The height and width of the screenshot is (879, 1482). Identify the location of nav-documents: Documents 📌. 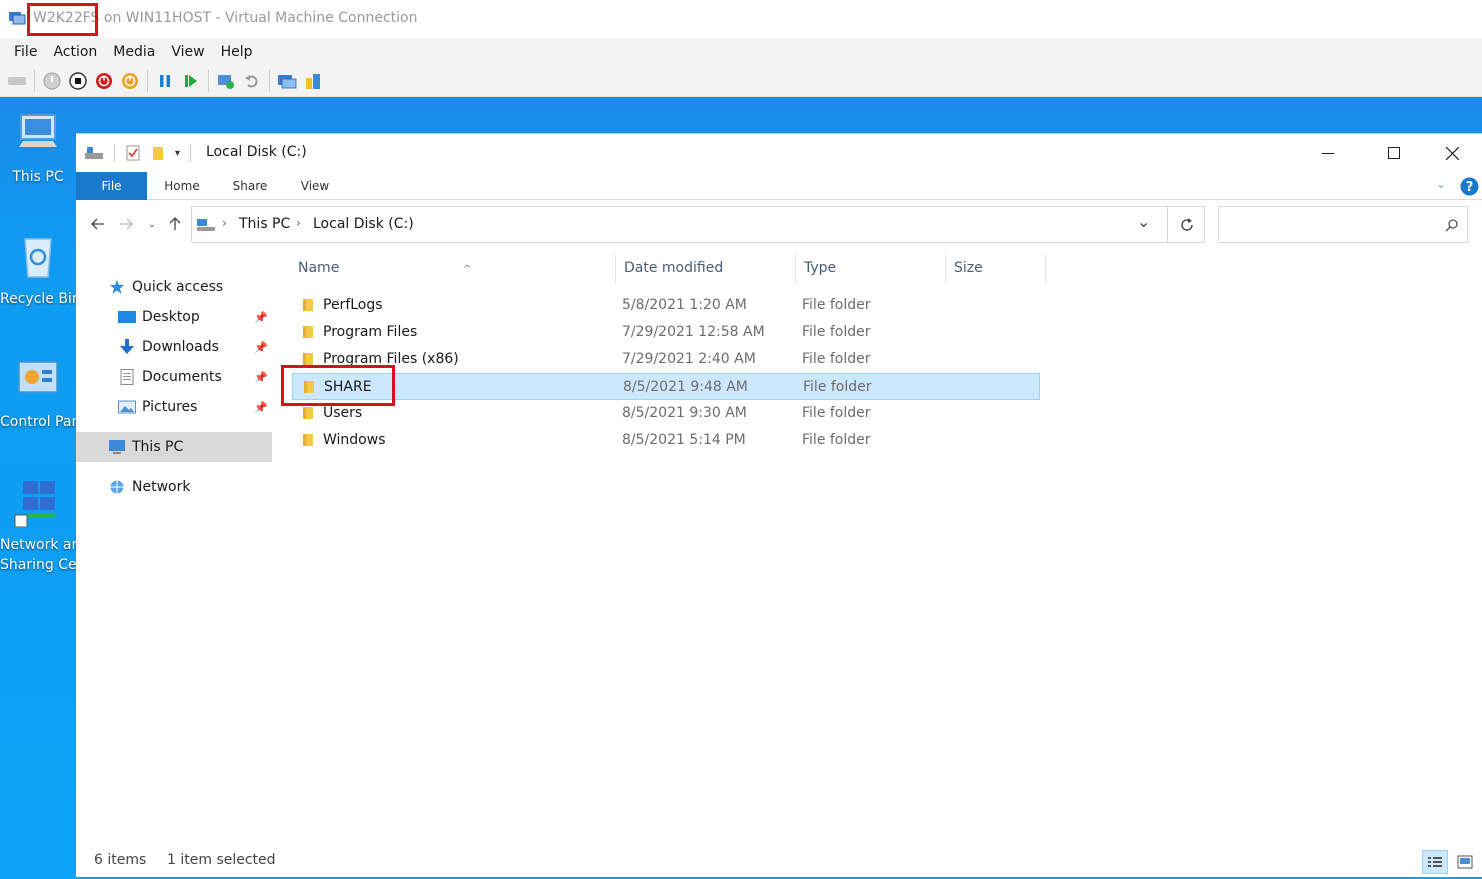
(174, 377).